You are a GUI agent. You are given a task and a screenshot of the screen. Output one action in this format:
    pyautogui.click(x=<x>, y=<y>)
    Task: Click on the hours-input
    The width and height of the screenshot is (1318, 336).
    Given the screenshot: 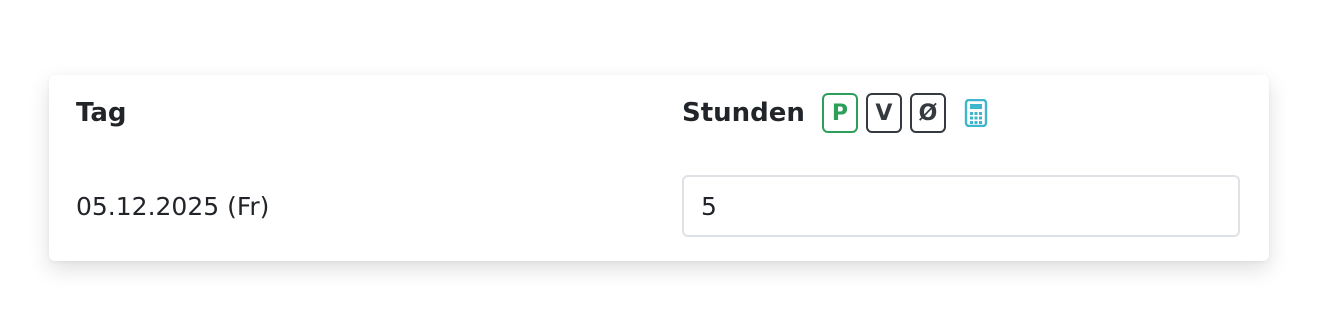 What is the action you would take?
    pyautogui.click(x=961, y=206)
    